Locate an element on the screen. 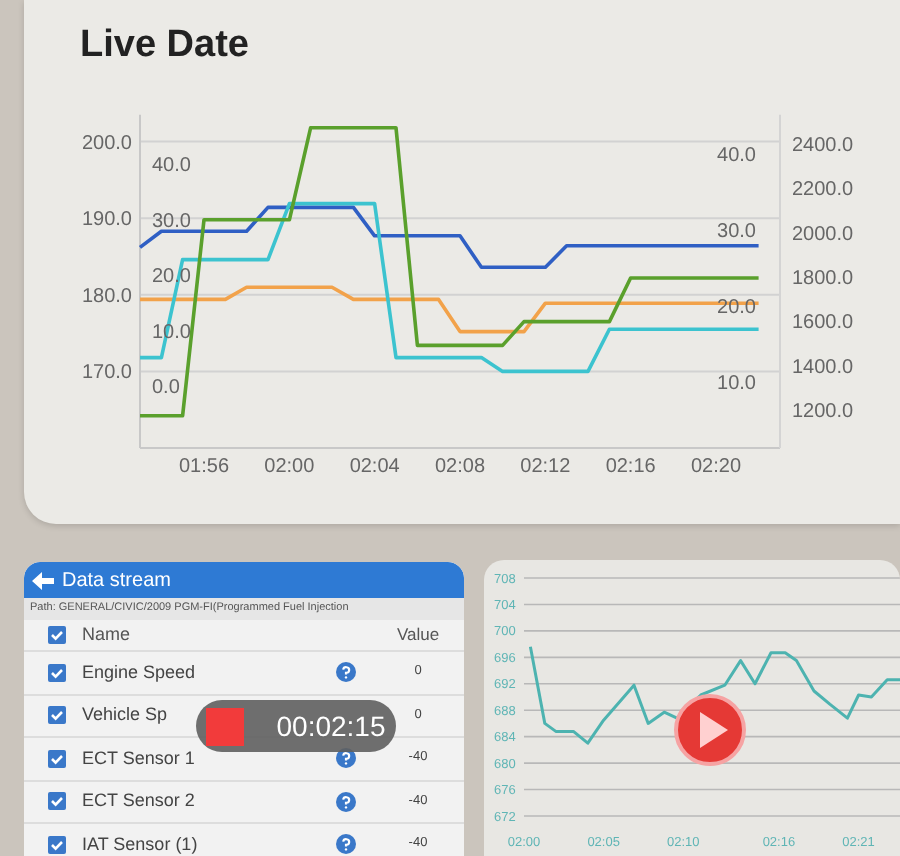  parameter-name: ECT Sensor 2 is located at coordinates (138, 801).